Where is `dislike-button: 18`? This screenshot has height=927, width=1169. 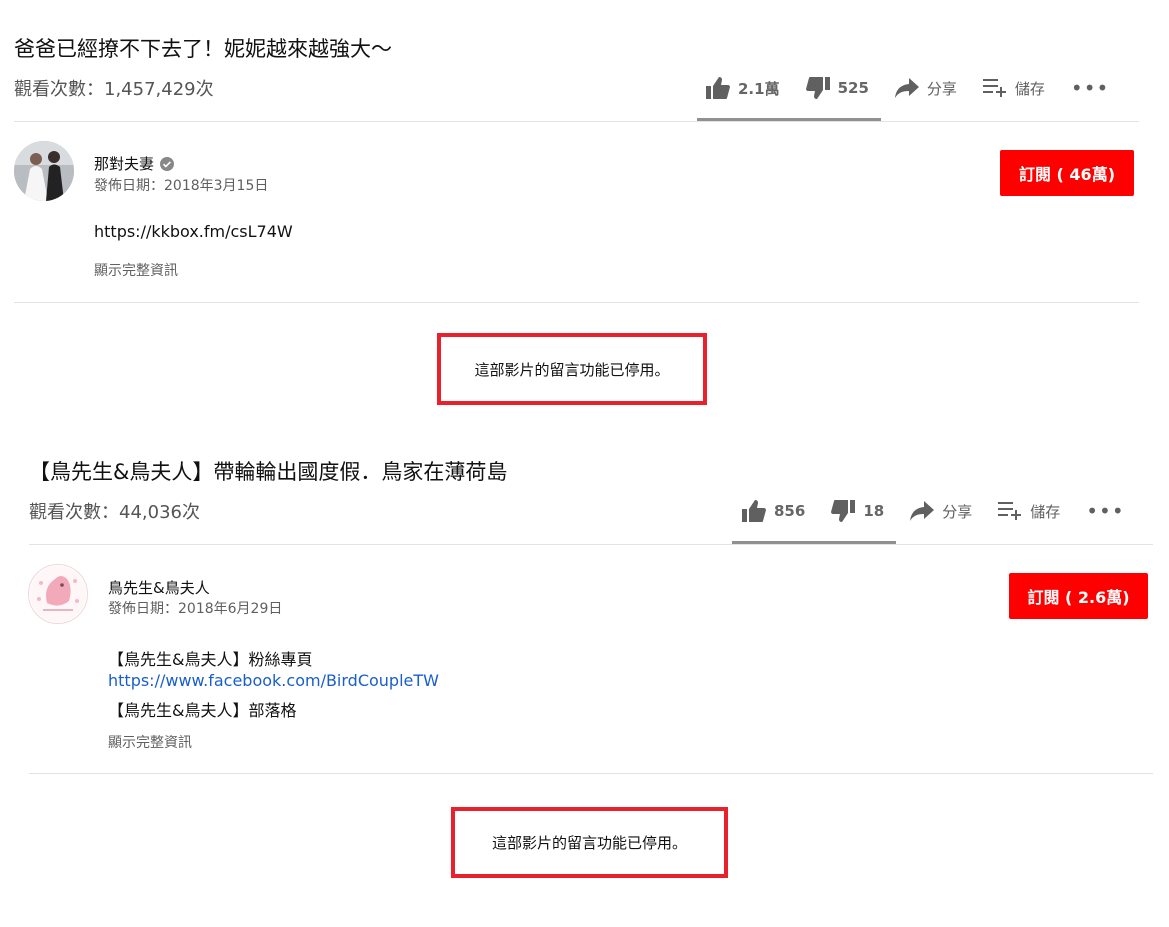 dislike-button: 18 is located at coordinates (857, 511).